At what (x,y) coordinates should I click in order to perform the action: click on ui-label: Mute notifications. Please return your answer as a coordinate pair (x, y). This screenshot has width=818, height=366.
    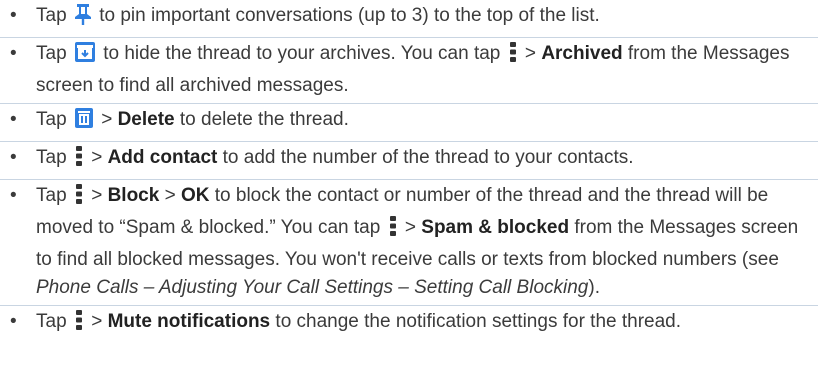
    Looking at the image, I should click on (189, 321).